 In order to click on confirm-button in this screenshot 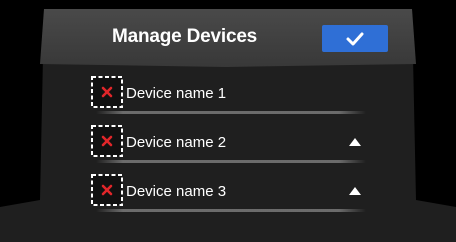, I will do `click(355, 38)`.